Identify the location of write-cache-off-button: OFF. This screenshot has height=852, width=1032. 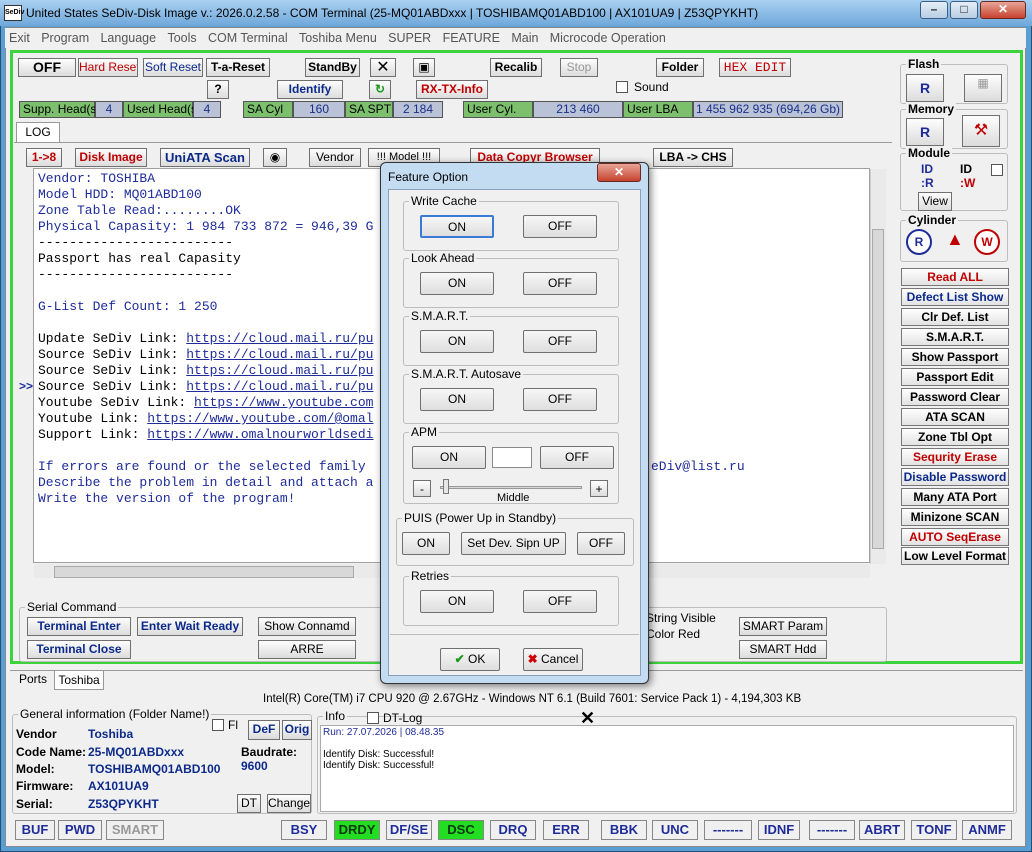
(560, 226).